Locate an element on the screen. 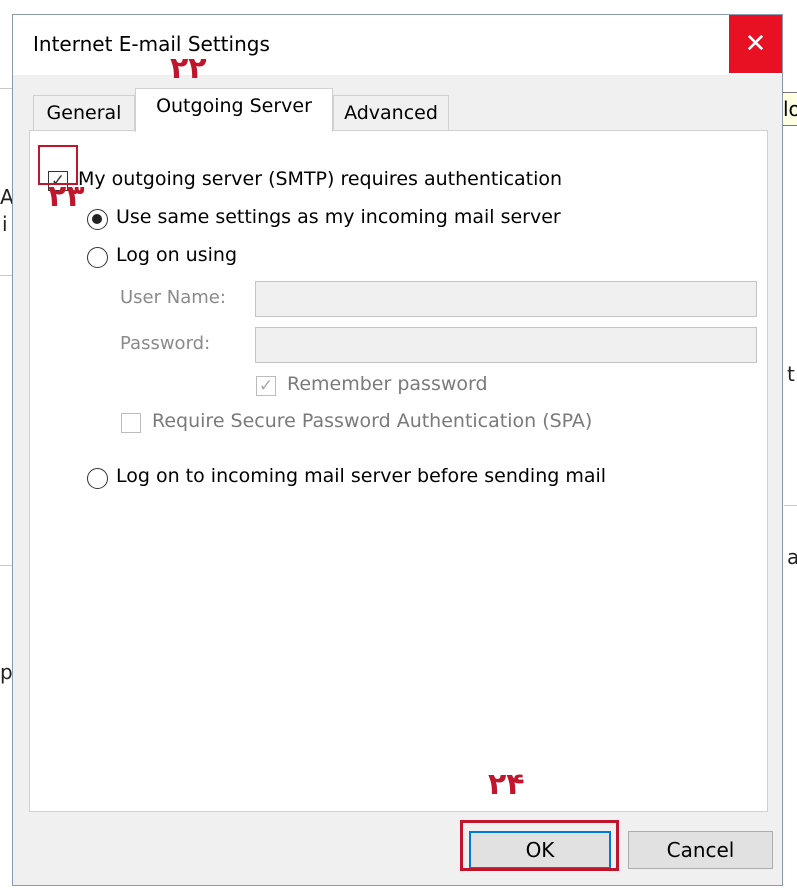  close-icon: ✕ is located at coordinates (755, 44).